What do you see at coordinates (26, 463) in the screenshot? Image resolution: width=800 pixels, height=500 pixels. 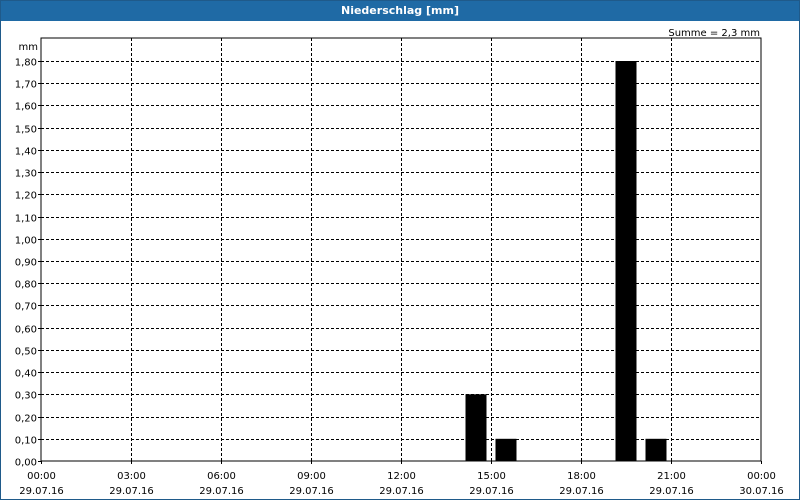 I see `y-tick-label: 0,00` at bounding box center [26, 463].